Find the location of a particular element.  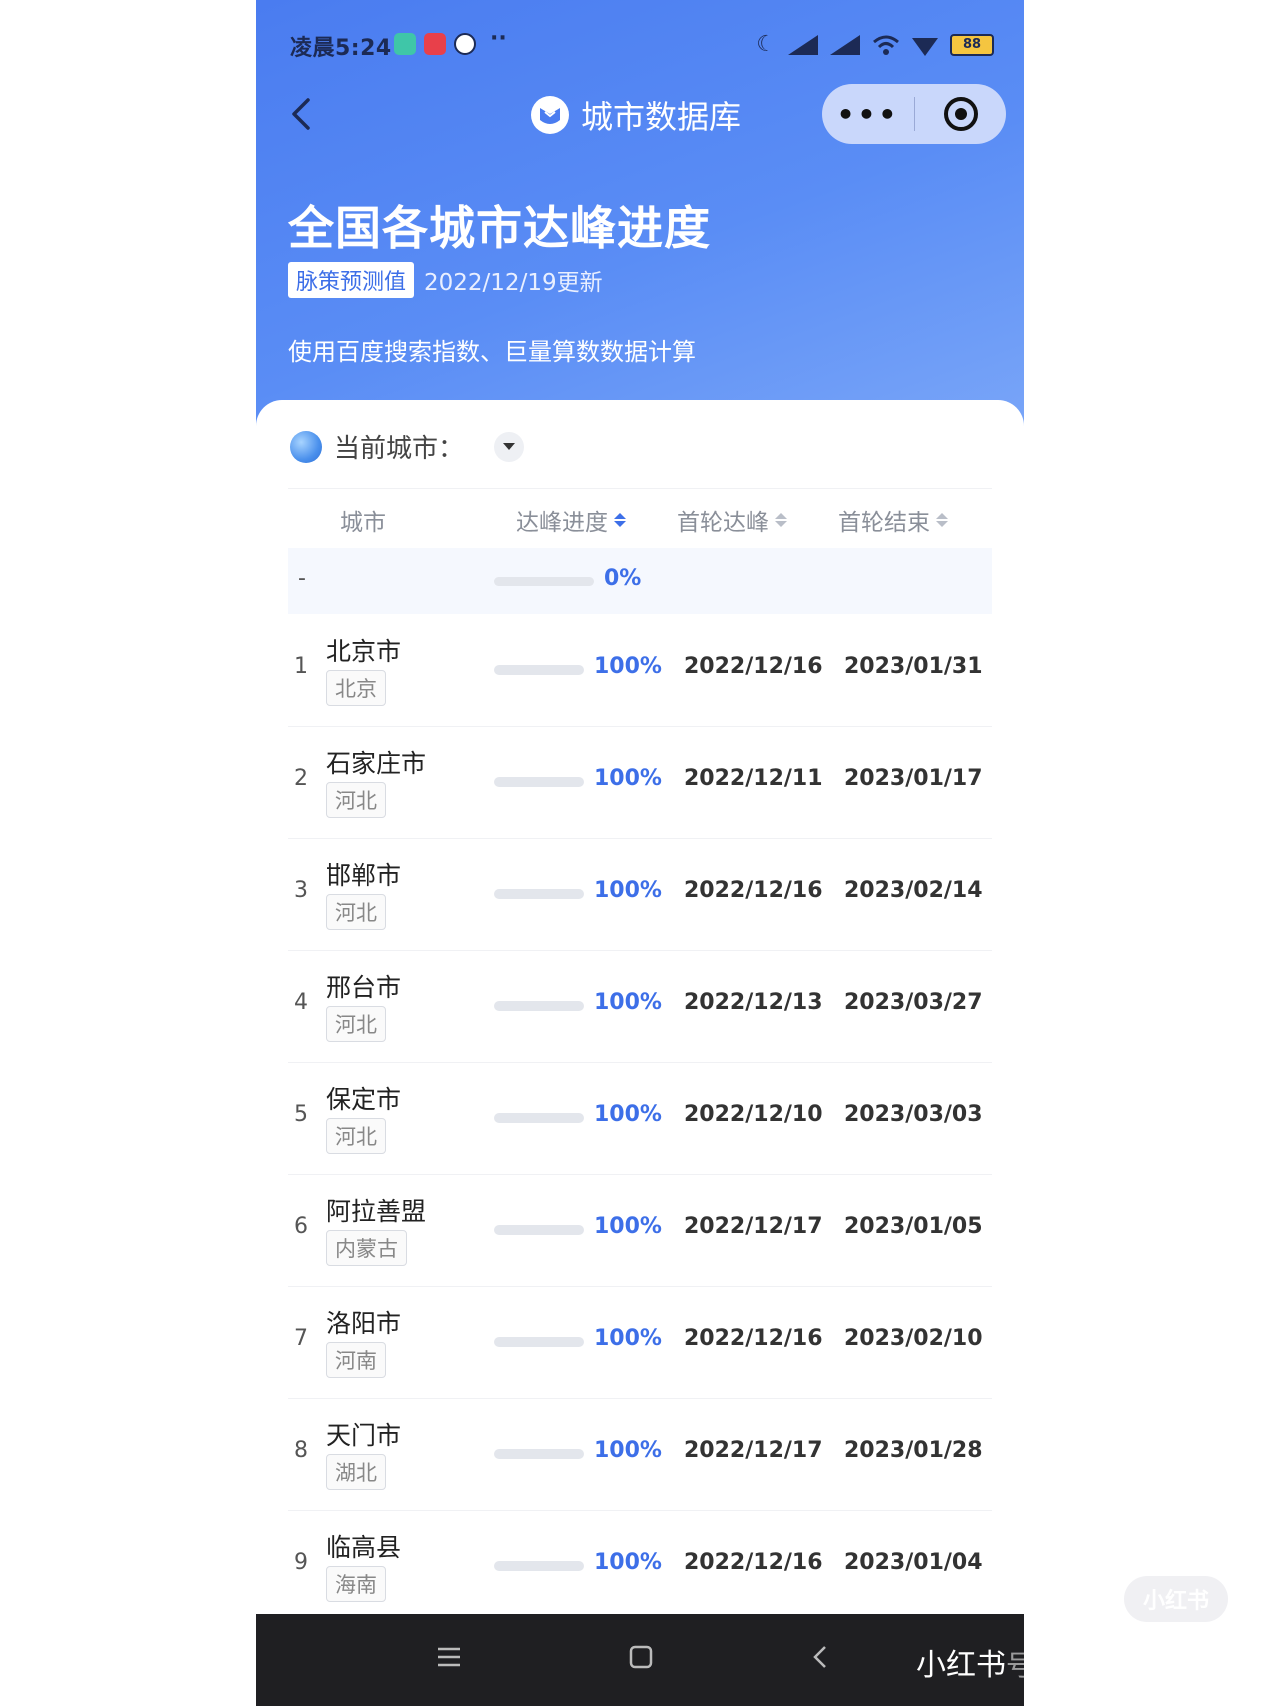

table-row: 4 邢台市 河北 100% 2022/12/13 2023/03/27 is located at coordinates (640, 1006).